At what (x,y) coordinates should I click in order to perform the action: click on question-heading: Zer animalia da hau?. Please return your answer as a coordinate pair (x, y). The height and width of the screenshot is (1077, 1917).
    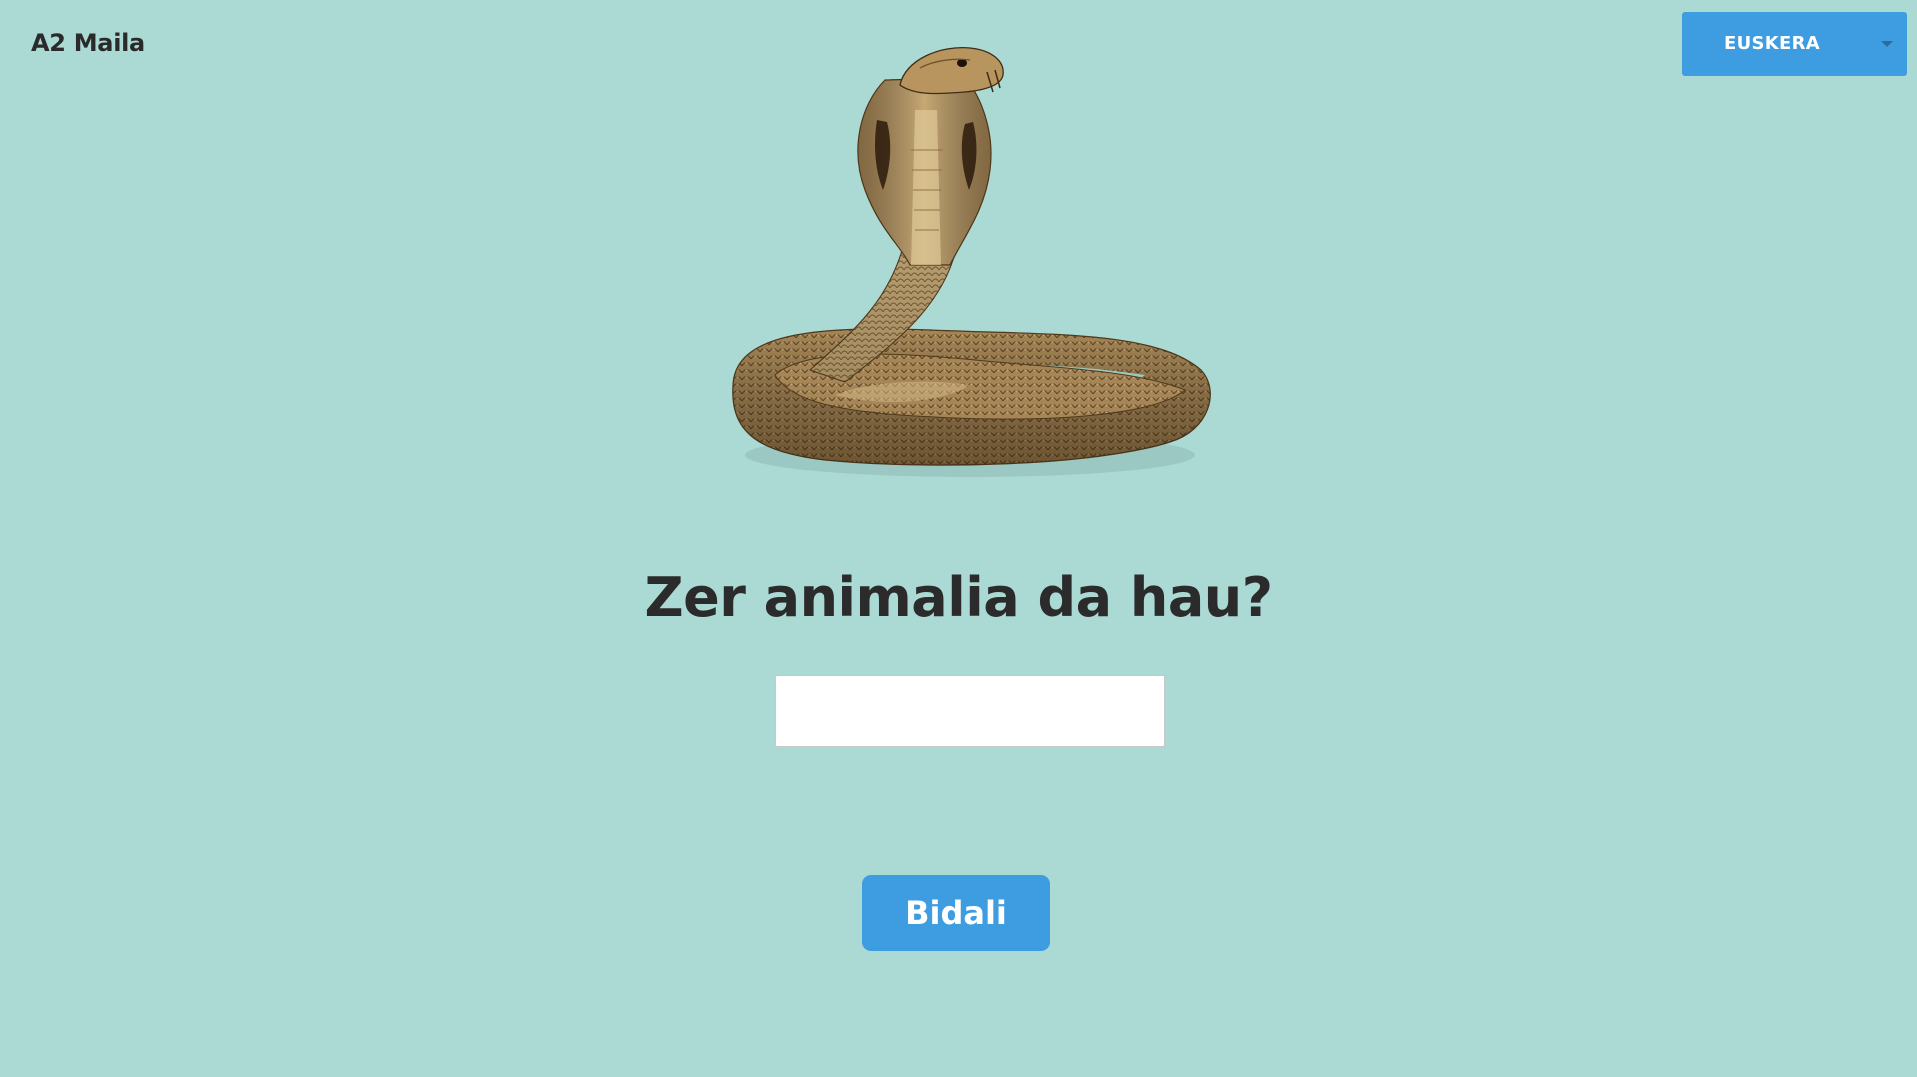
    Looking at the image, I should click on (958, 597).